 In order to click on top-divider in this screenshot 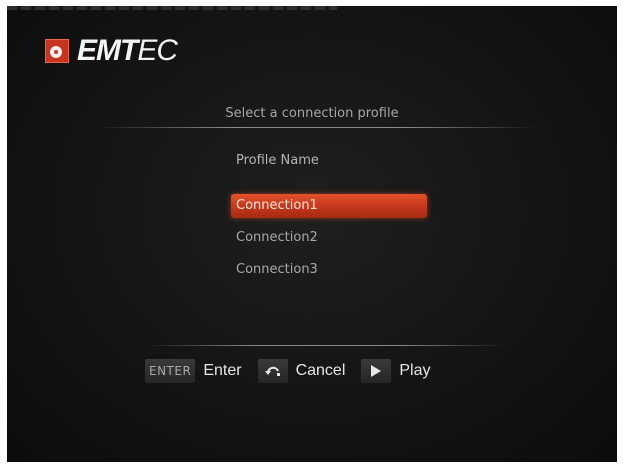, I will do `click(317, 127)`.